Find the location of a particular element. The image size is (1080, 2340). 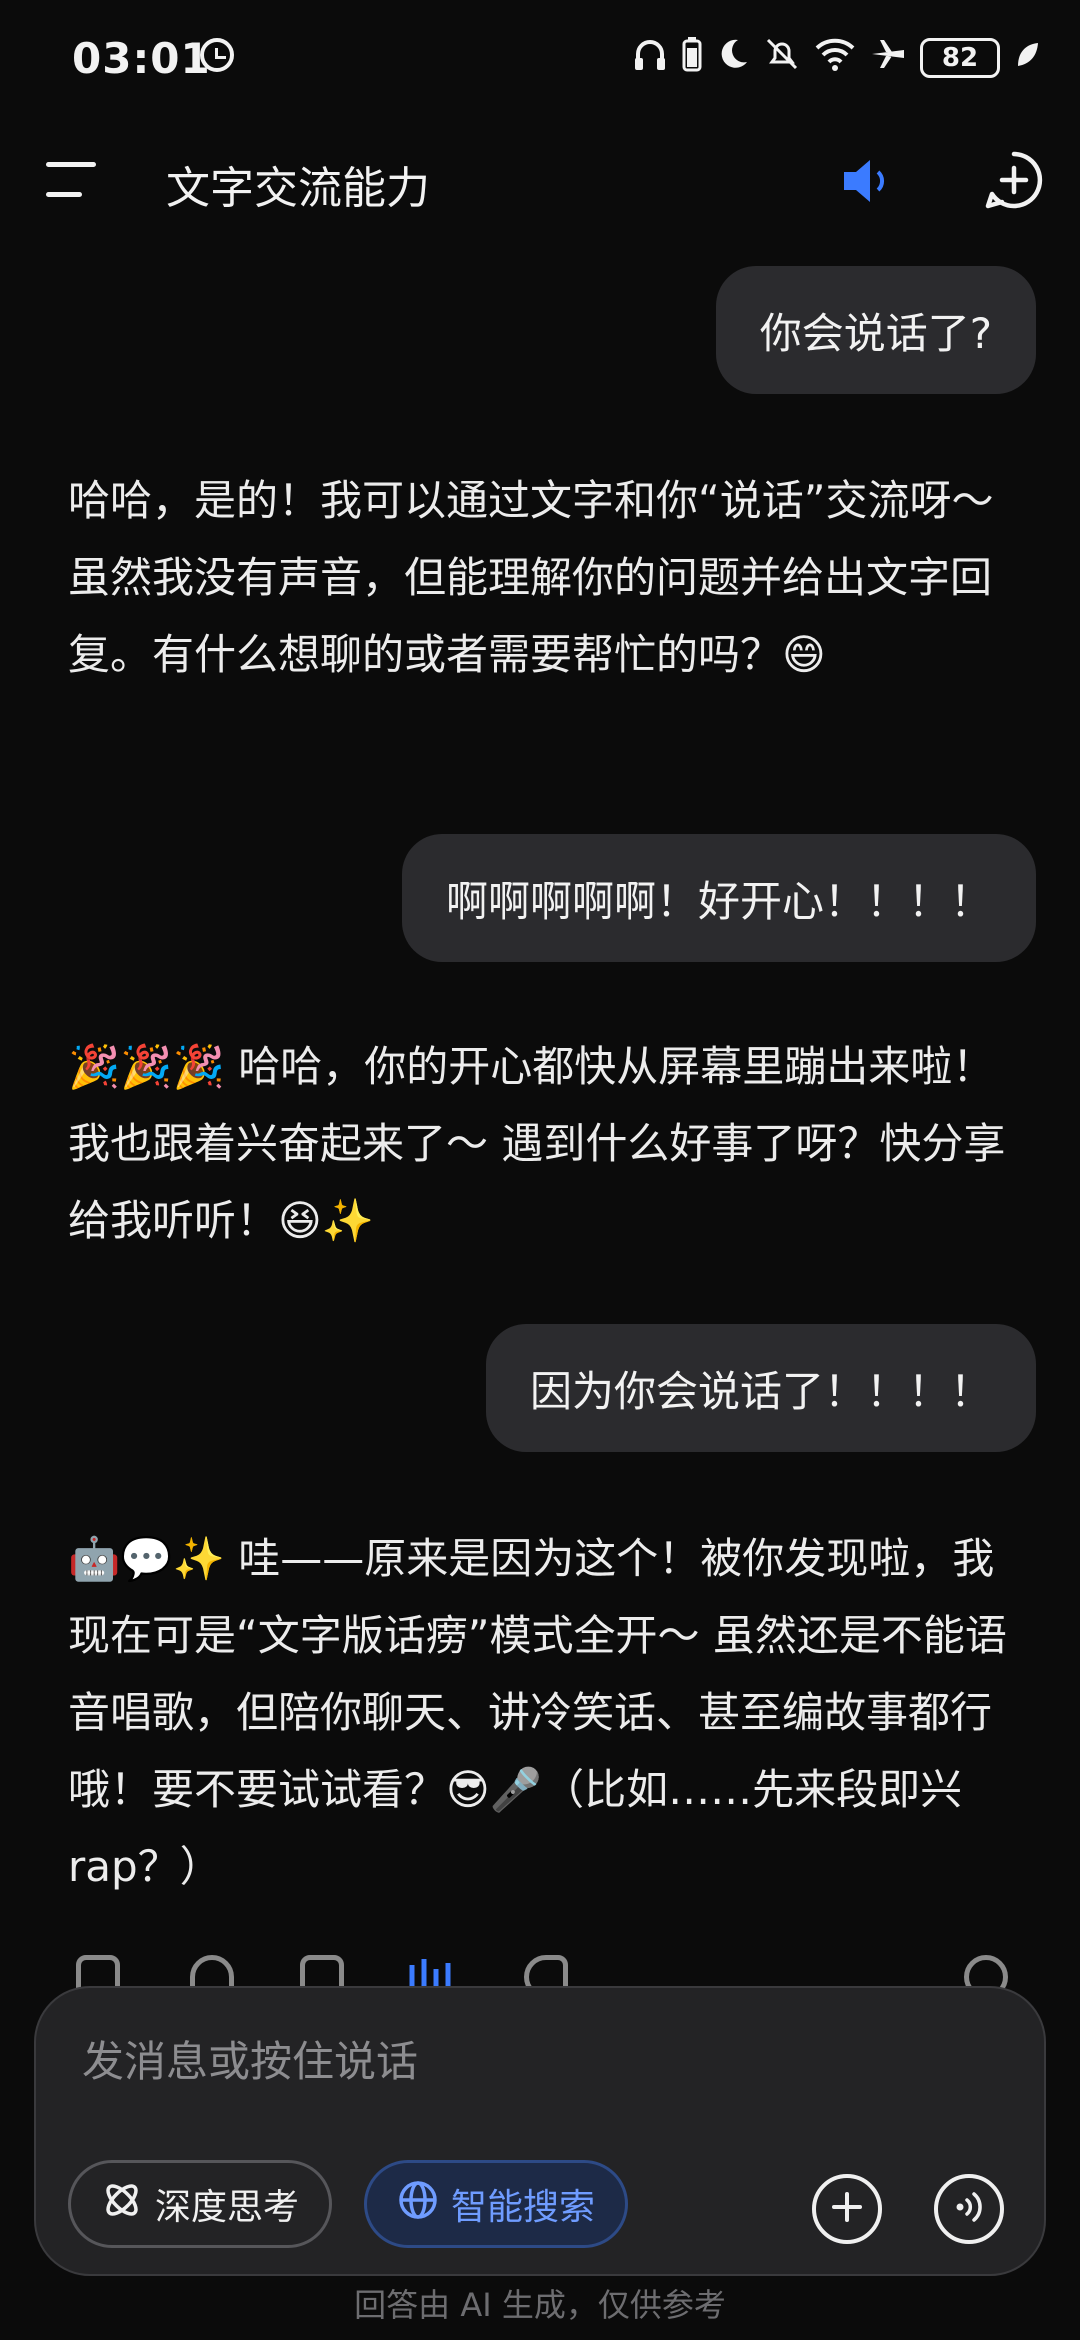

headphones-icon is located at coordinates (650, 58).